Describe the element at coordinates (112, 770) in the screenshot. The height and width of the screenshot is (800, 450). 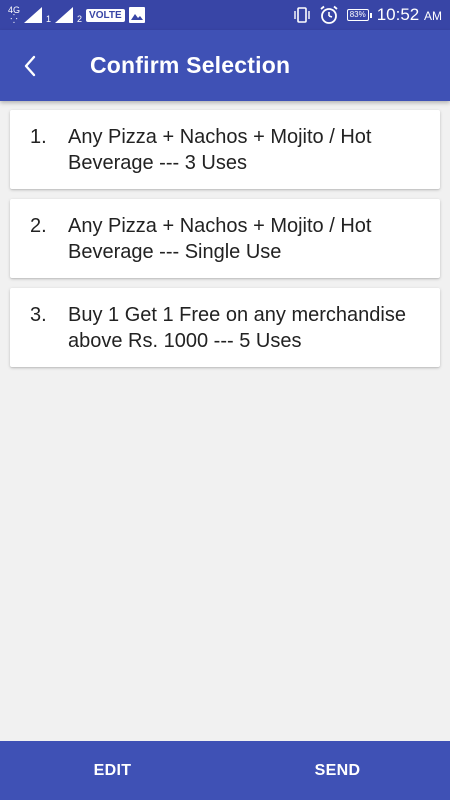
I see `edit-button: EDIT` at that location.